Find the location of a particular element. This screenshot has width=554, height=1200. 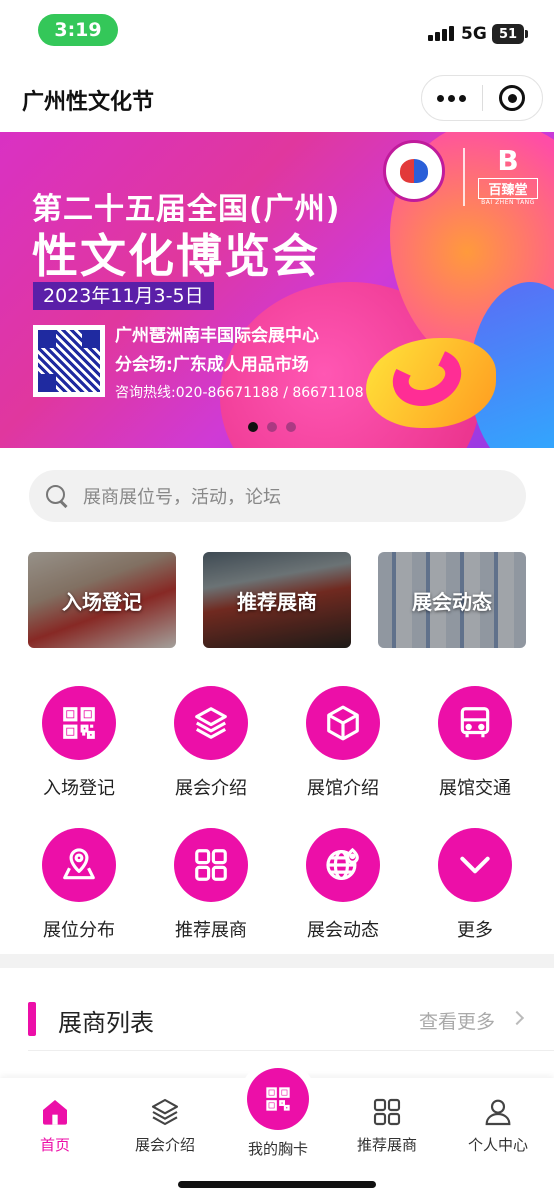

quick-entry-label: 入场登记 is located at coordinates (102, 601).